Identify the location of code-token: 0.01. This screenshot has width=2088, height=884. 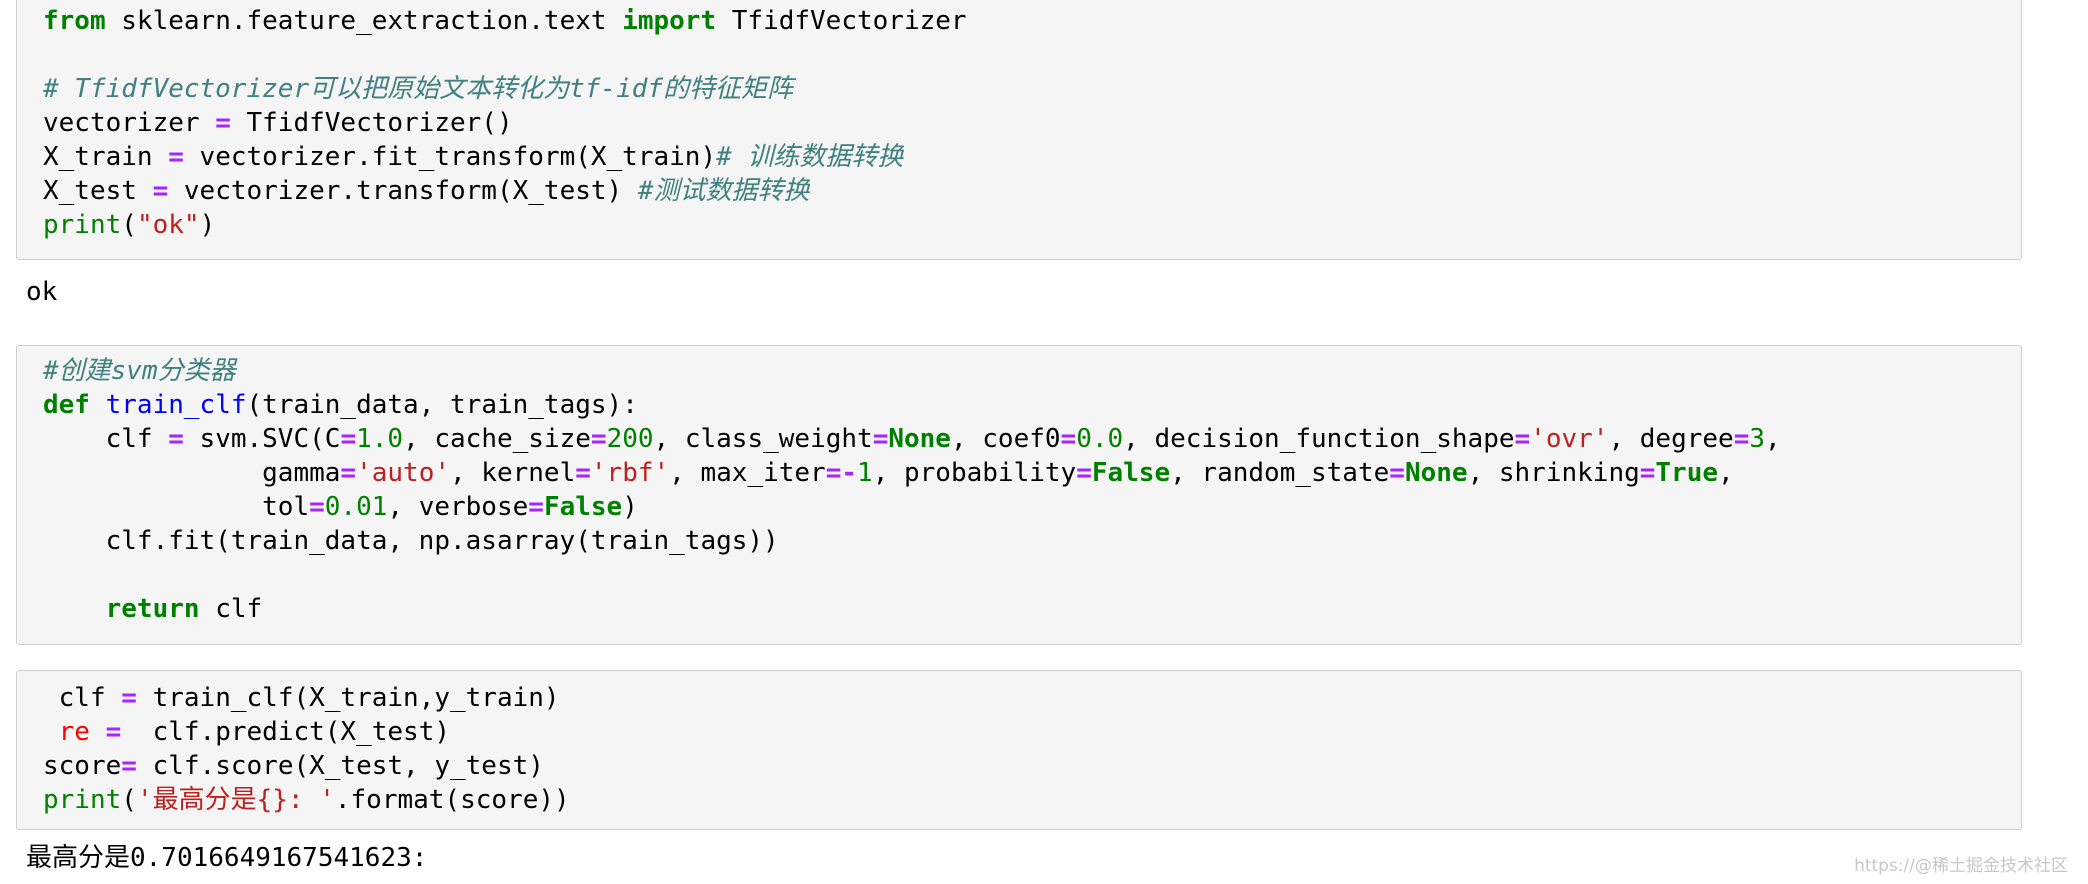
(356, 507).